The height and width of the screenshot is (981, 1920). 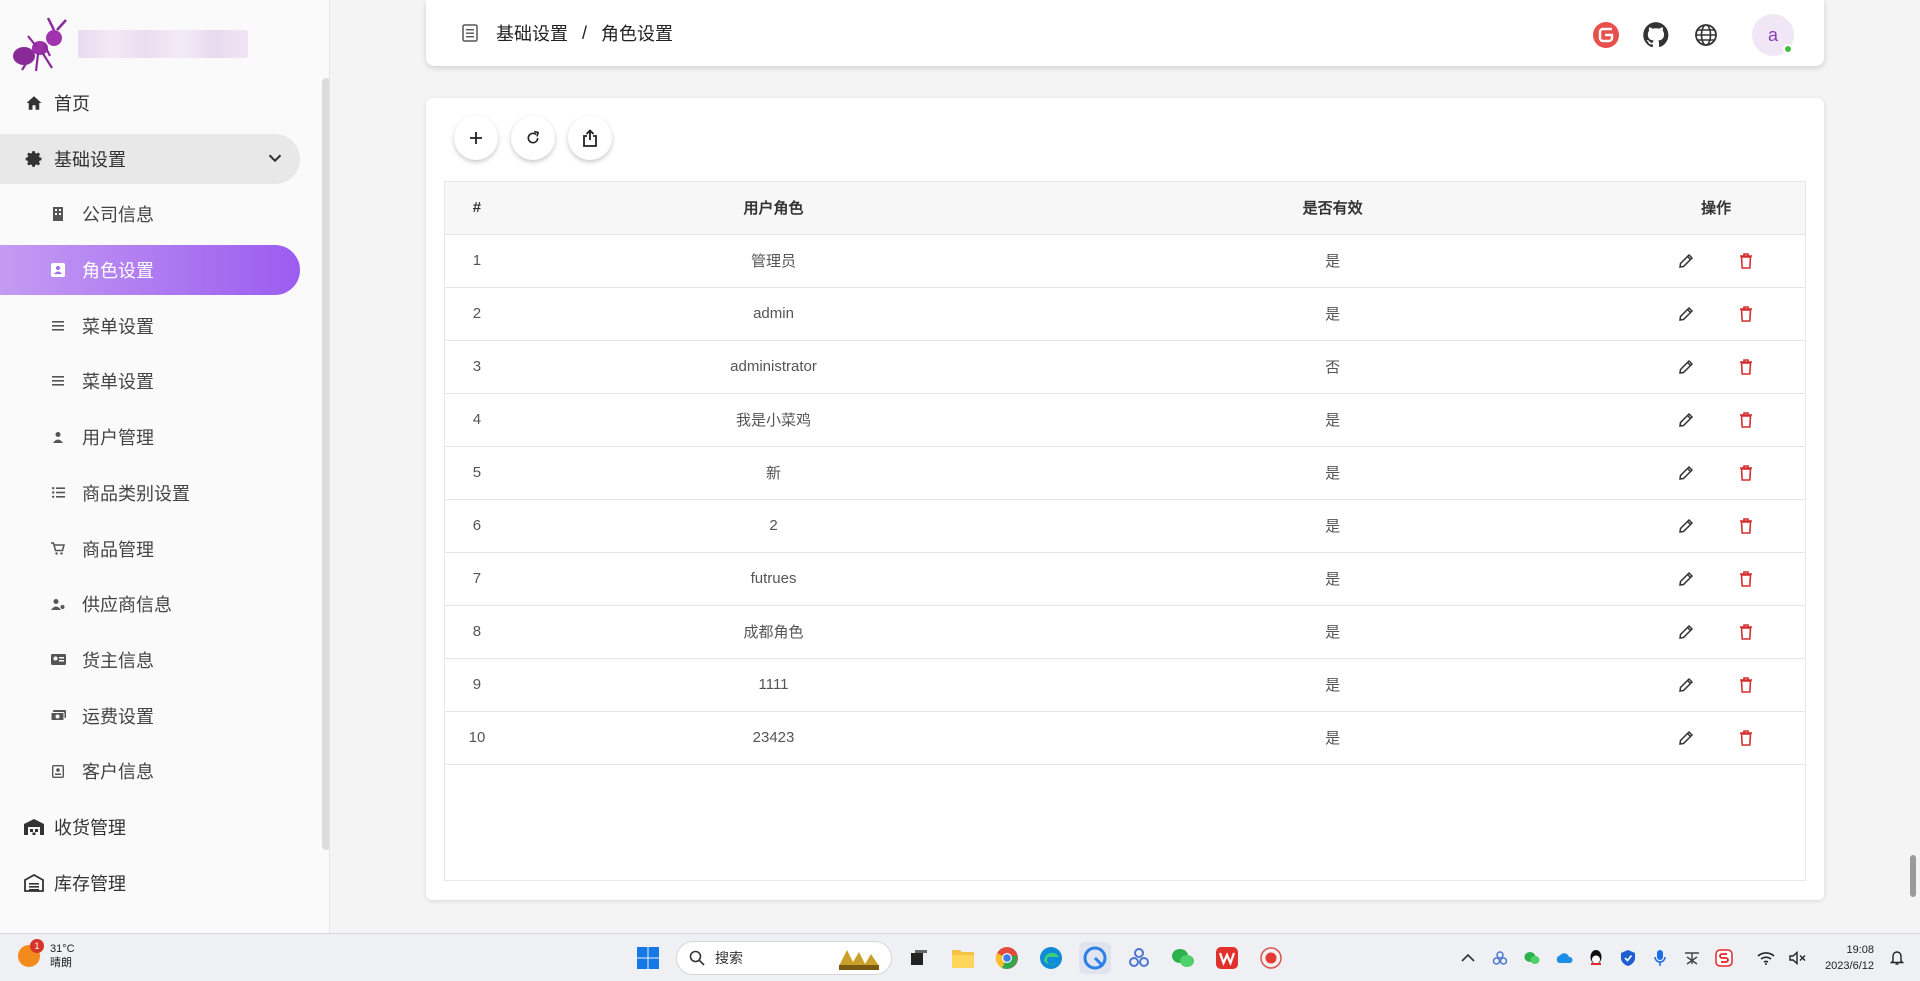 I want to click on microphone-icon, so click(x=1660, y=958).